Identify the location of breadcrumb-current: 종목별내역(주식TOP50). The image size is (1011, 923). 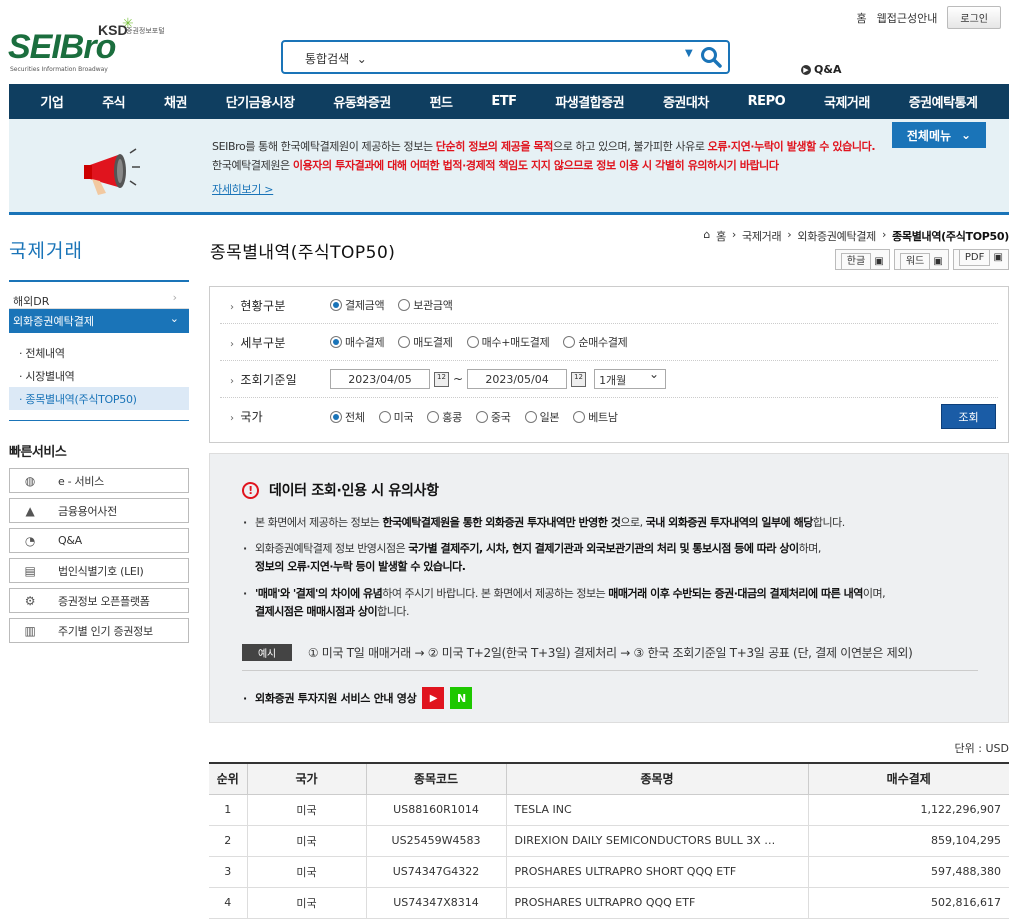
(950, 236).